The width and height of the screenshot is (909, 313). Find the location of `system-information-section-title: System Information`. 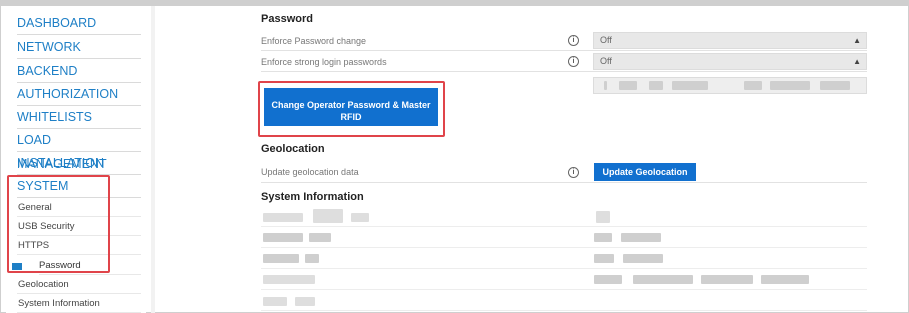

system-information-section-title: System Information is located at coordinates (312, 197).